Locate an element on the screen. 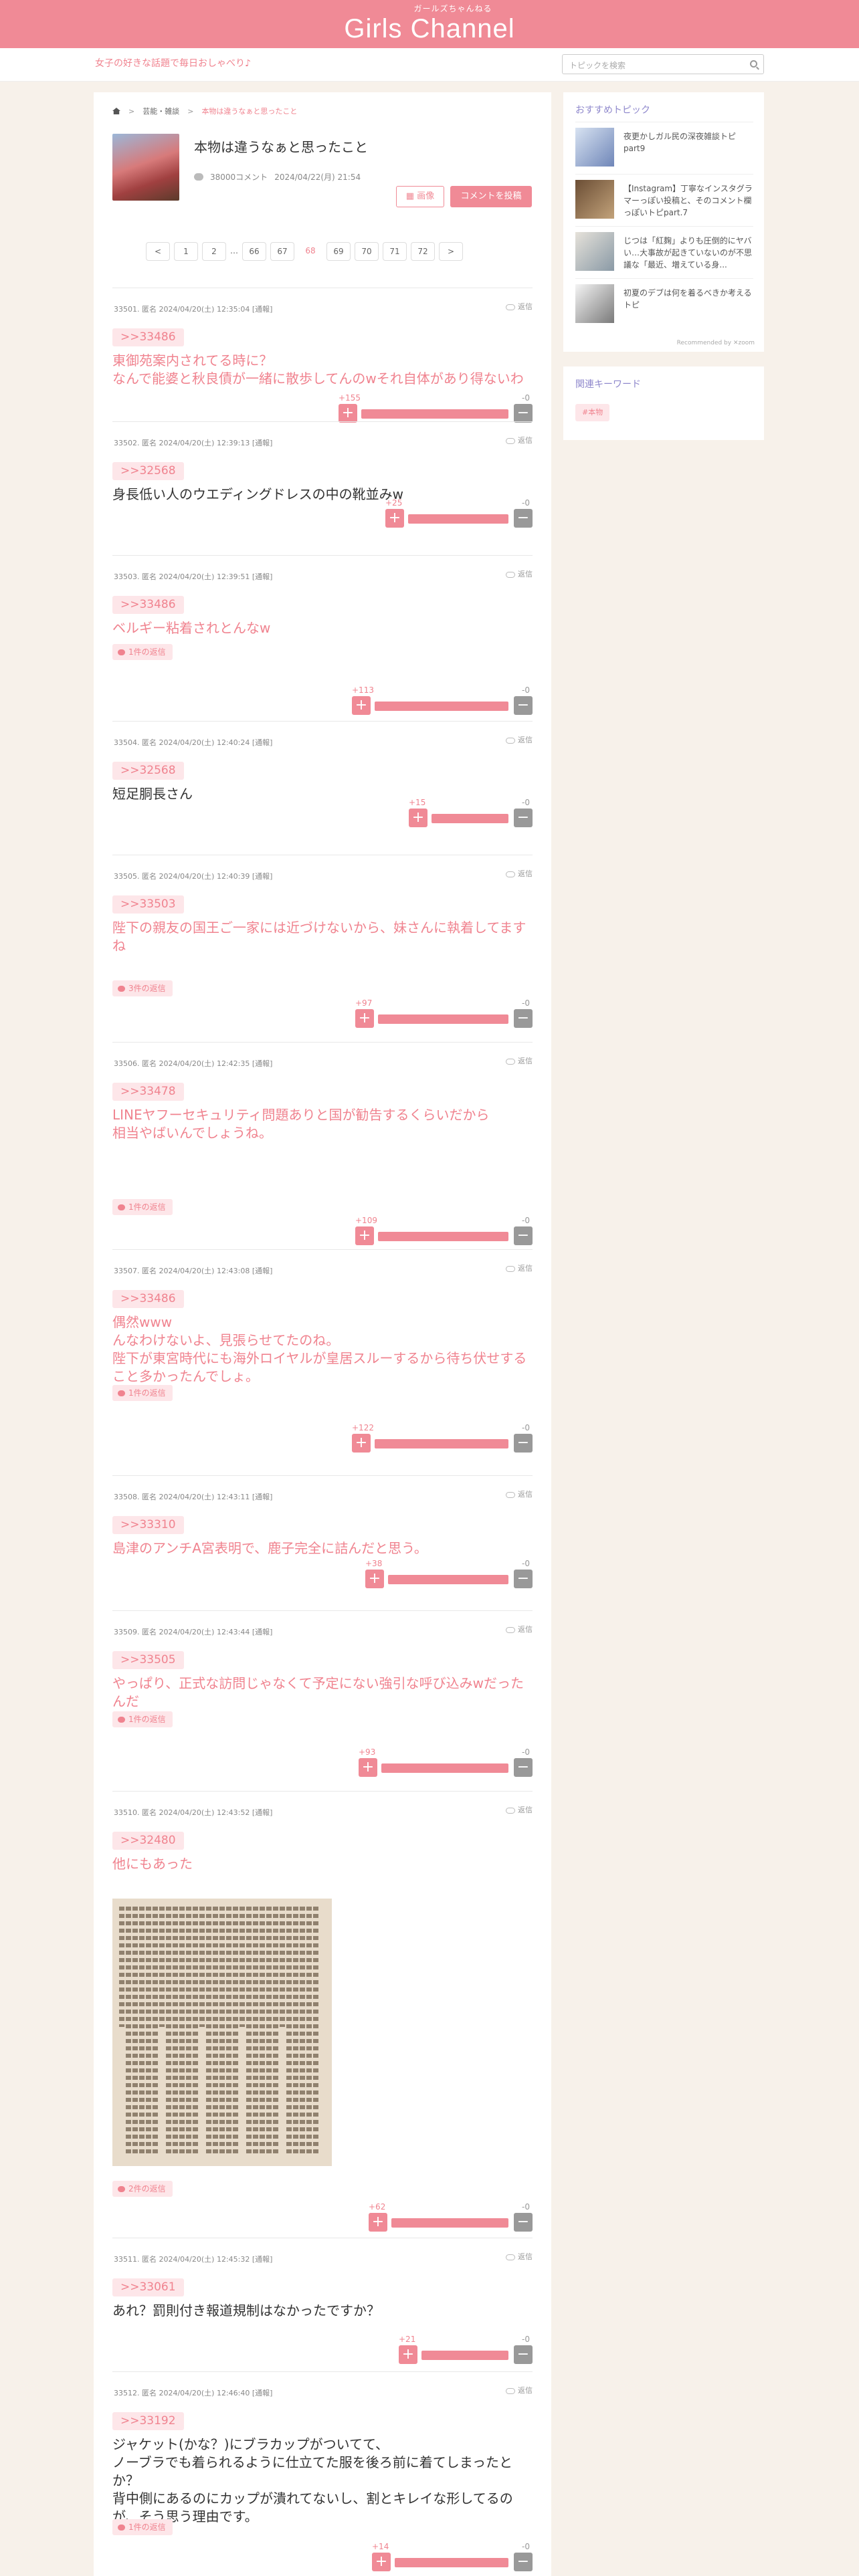  vote-widget: +15 -0 + − is located at coordinates (471, 812).